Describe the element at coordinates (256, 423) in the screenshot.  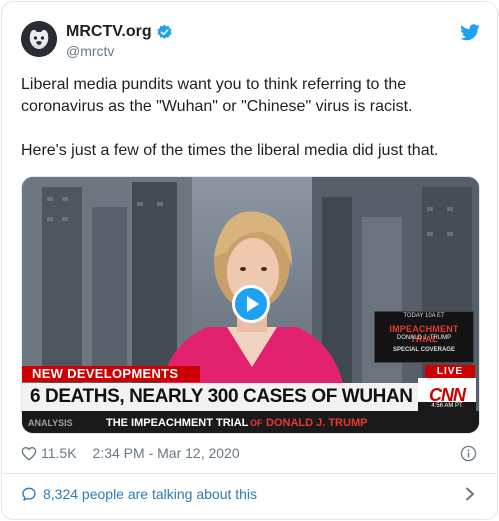
I see `ticker-of: OF` at that location.